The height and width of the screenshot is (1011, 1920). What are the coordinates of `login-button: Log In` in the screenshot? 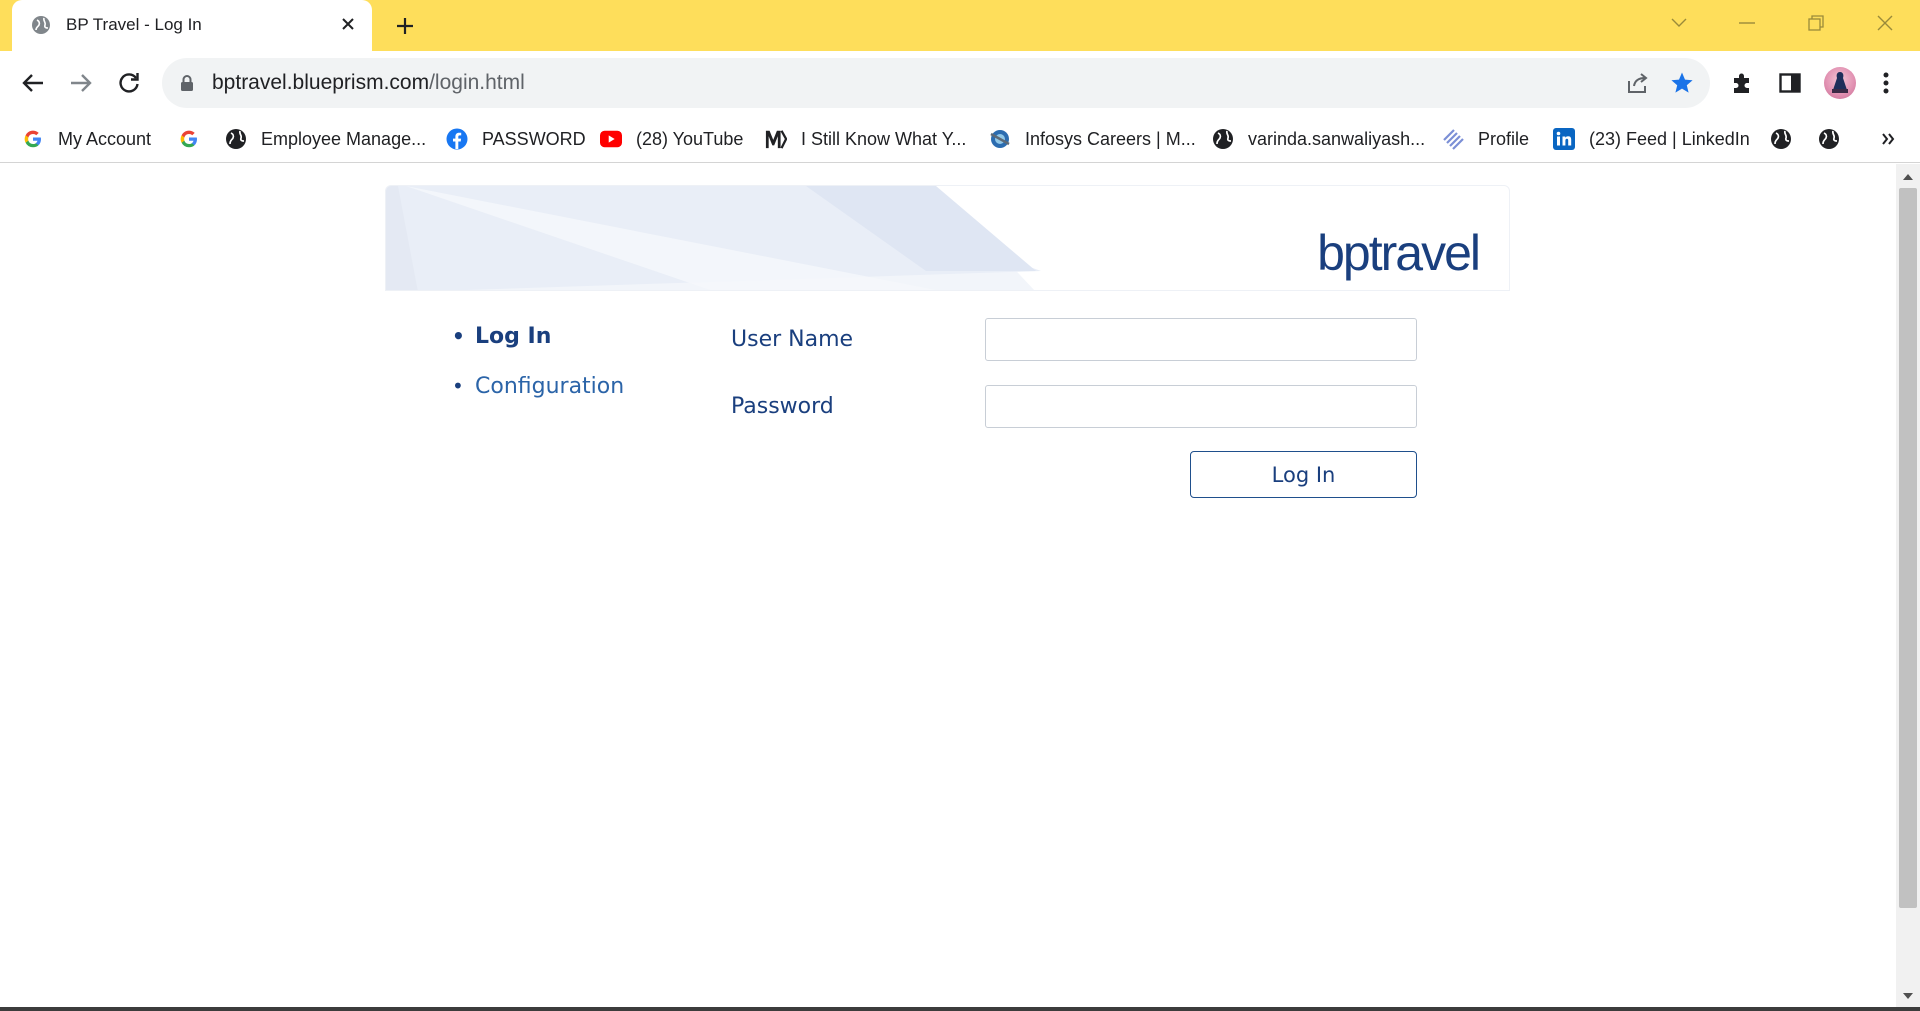 It's located at (1303, 474).